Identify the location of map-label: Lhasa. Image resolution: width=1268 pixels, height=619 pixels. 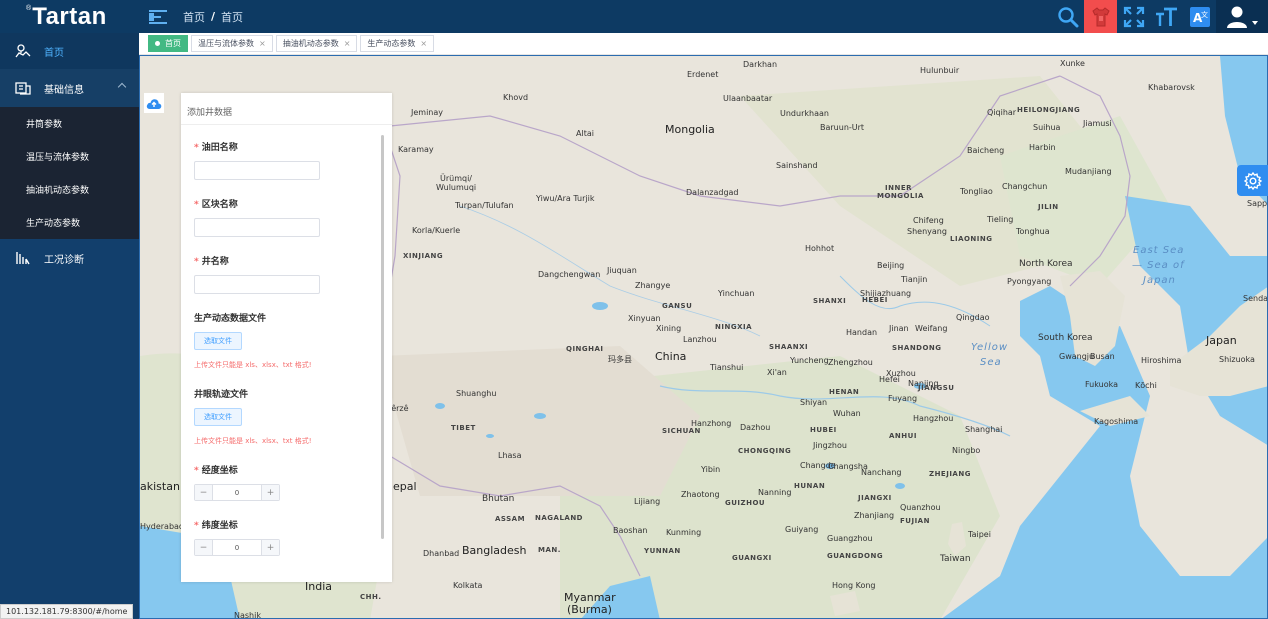
(510, 455).